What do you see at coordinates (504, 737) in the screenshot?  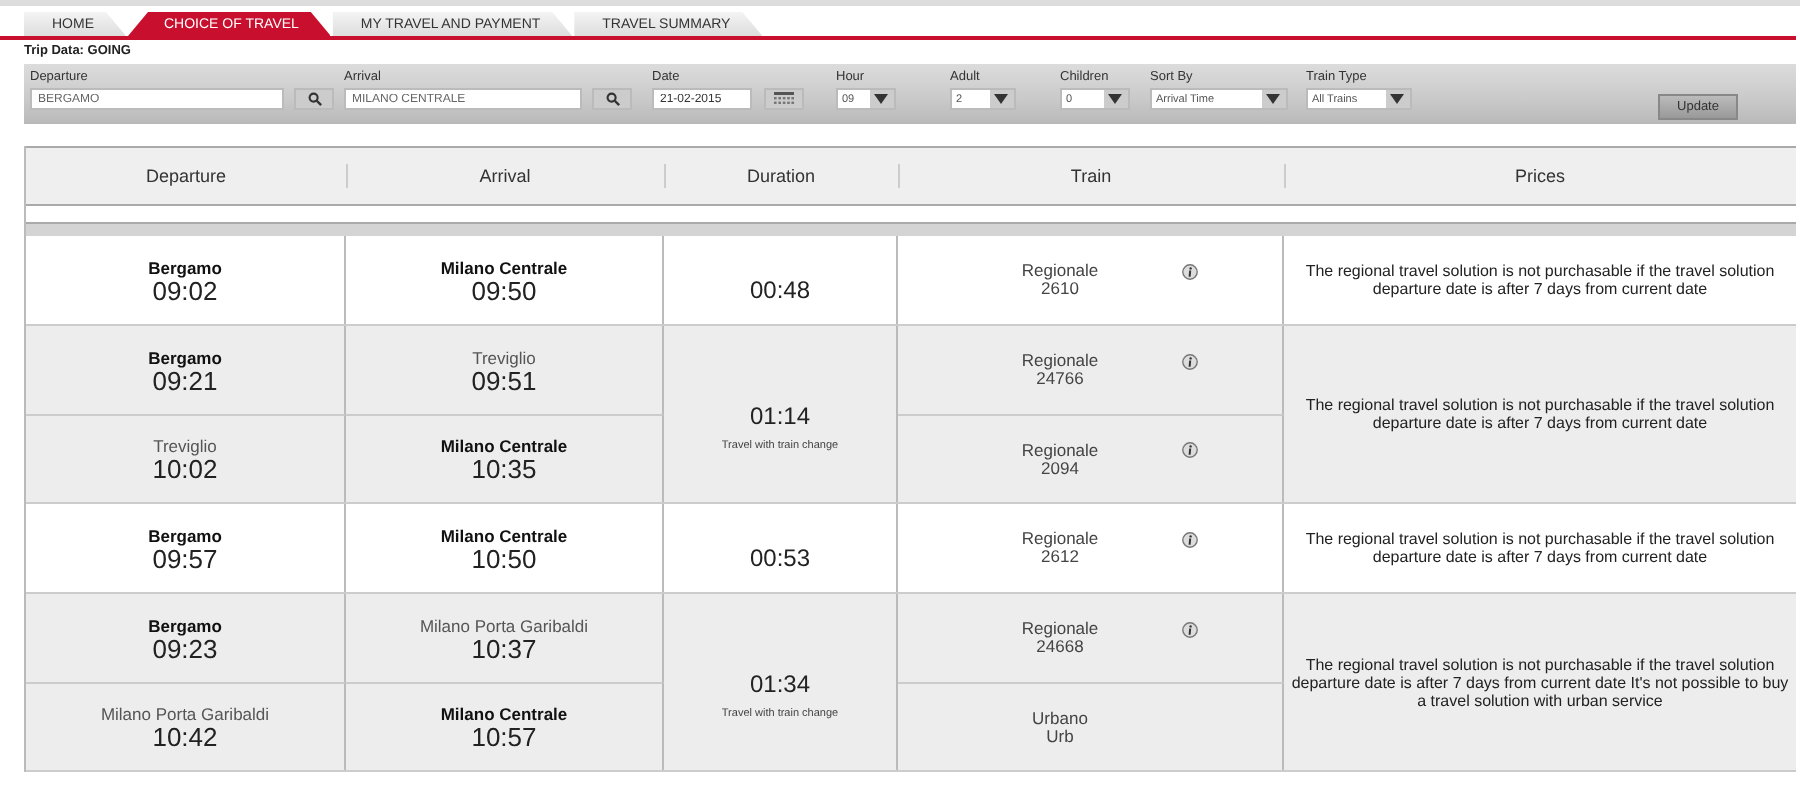 I see `time-label: 10:57` at bounding box center [504, 737].